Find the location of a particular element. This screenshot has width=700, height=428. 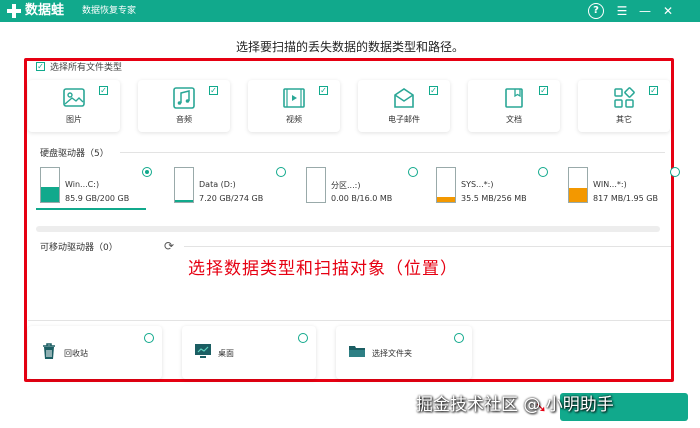

file-type-other: ✓ 其它 is located at coordinates (624, 106).